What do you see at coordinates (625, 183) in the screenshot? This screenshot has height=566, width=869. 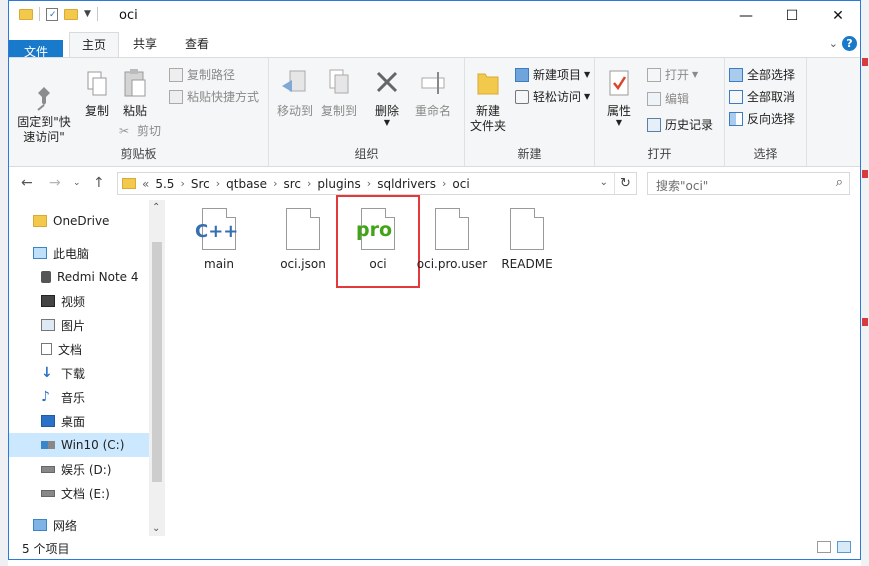 I see `refresh-icon: ↻` at bounding box center [625, 183].